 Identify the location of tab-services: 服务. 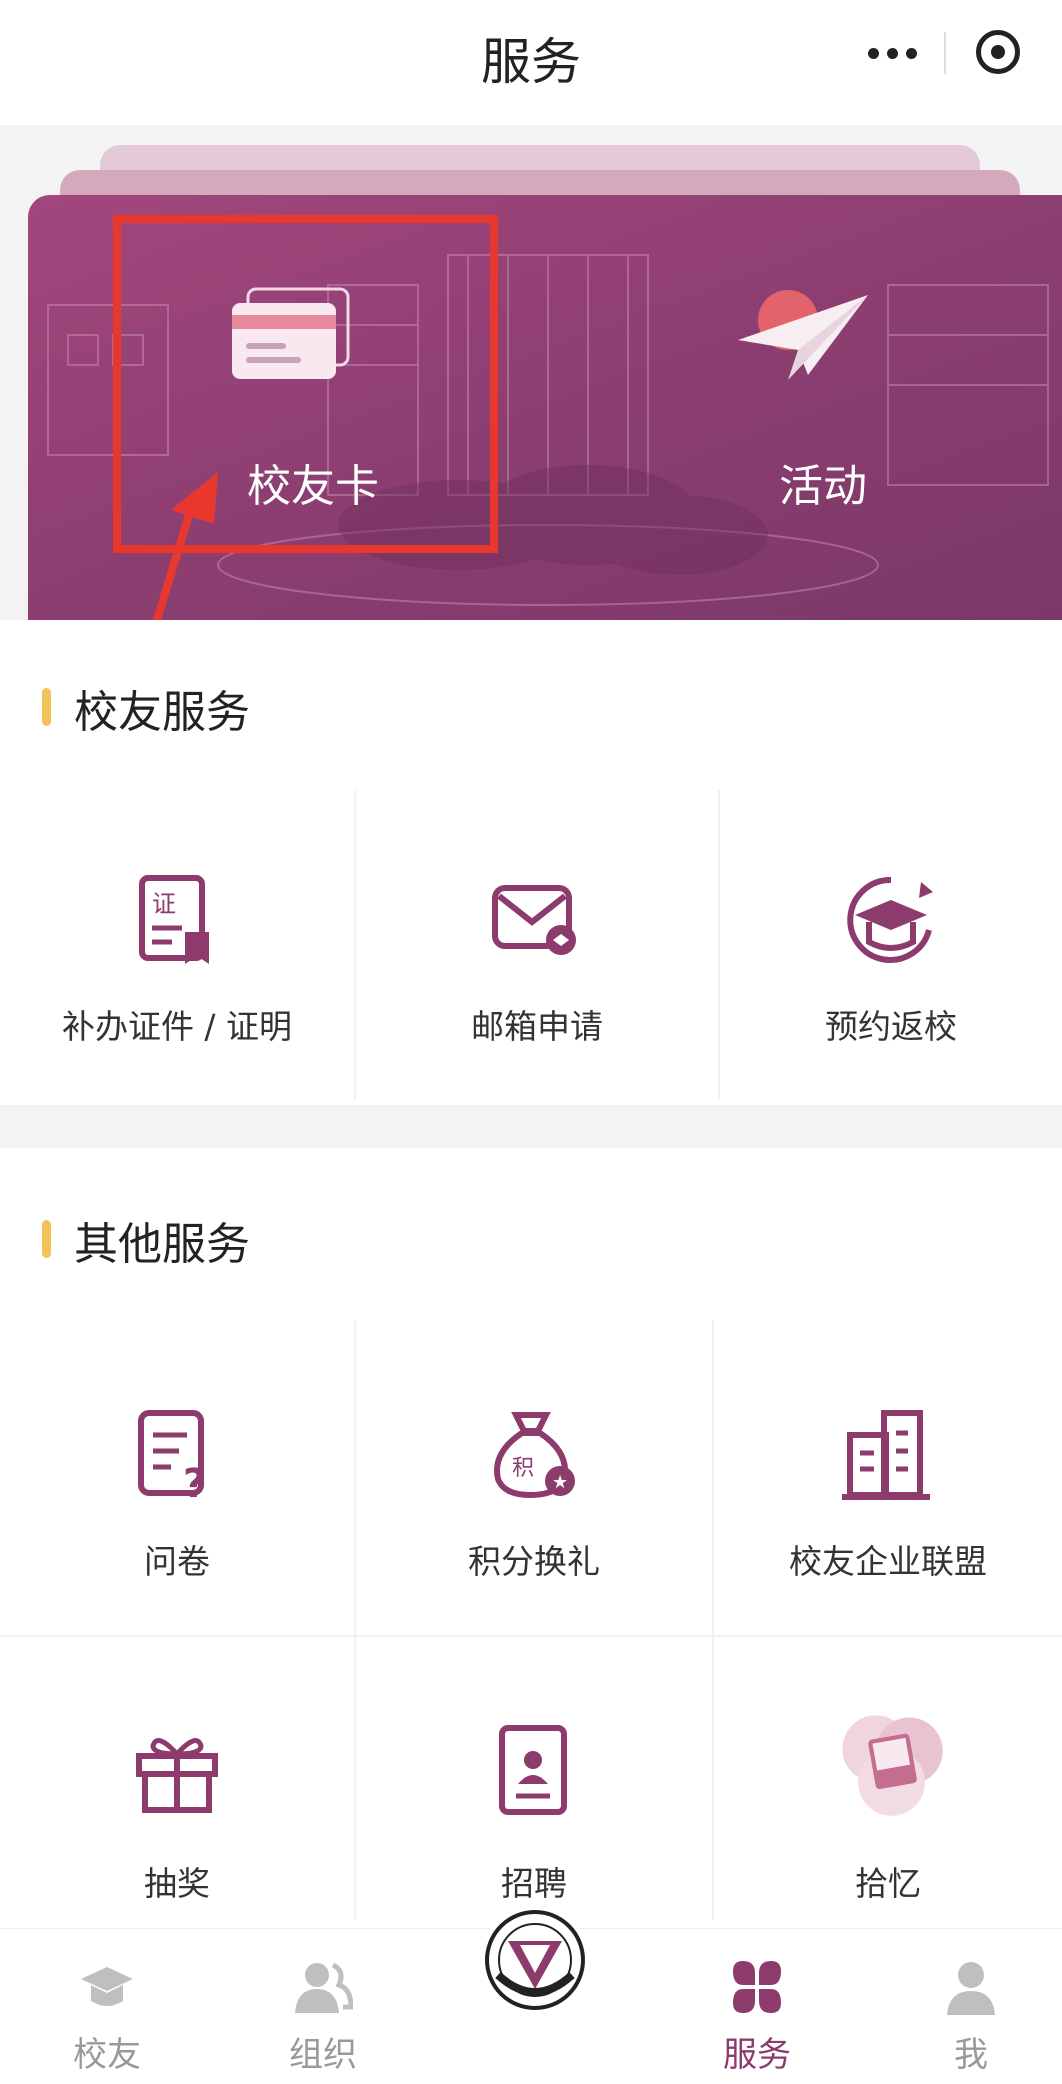
(757, 2006).